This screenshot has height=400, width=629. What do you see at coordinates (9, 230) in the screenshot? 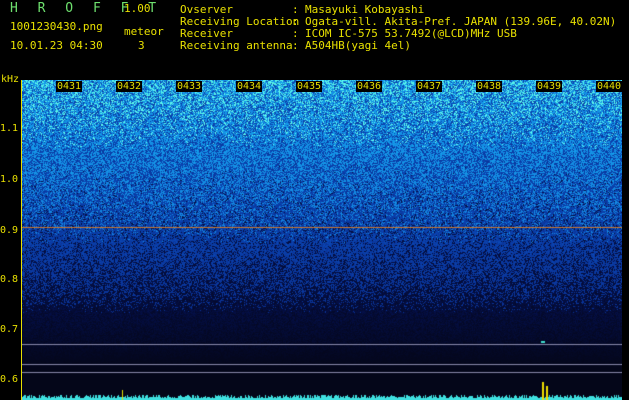
I see `y-tick-label: 0.9` at bounding box center [9, 230].